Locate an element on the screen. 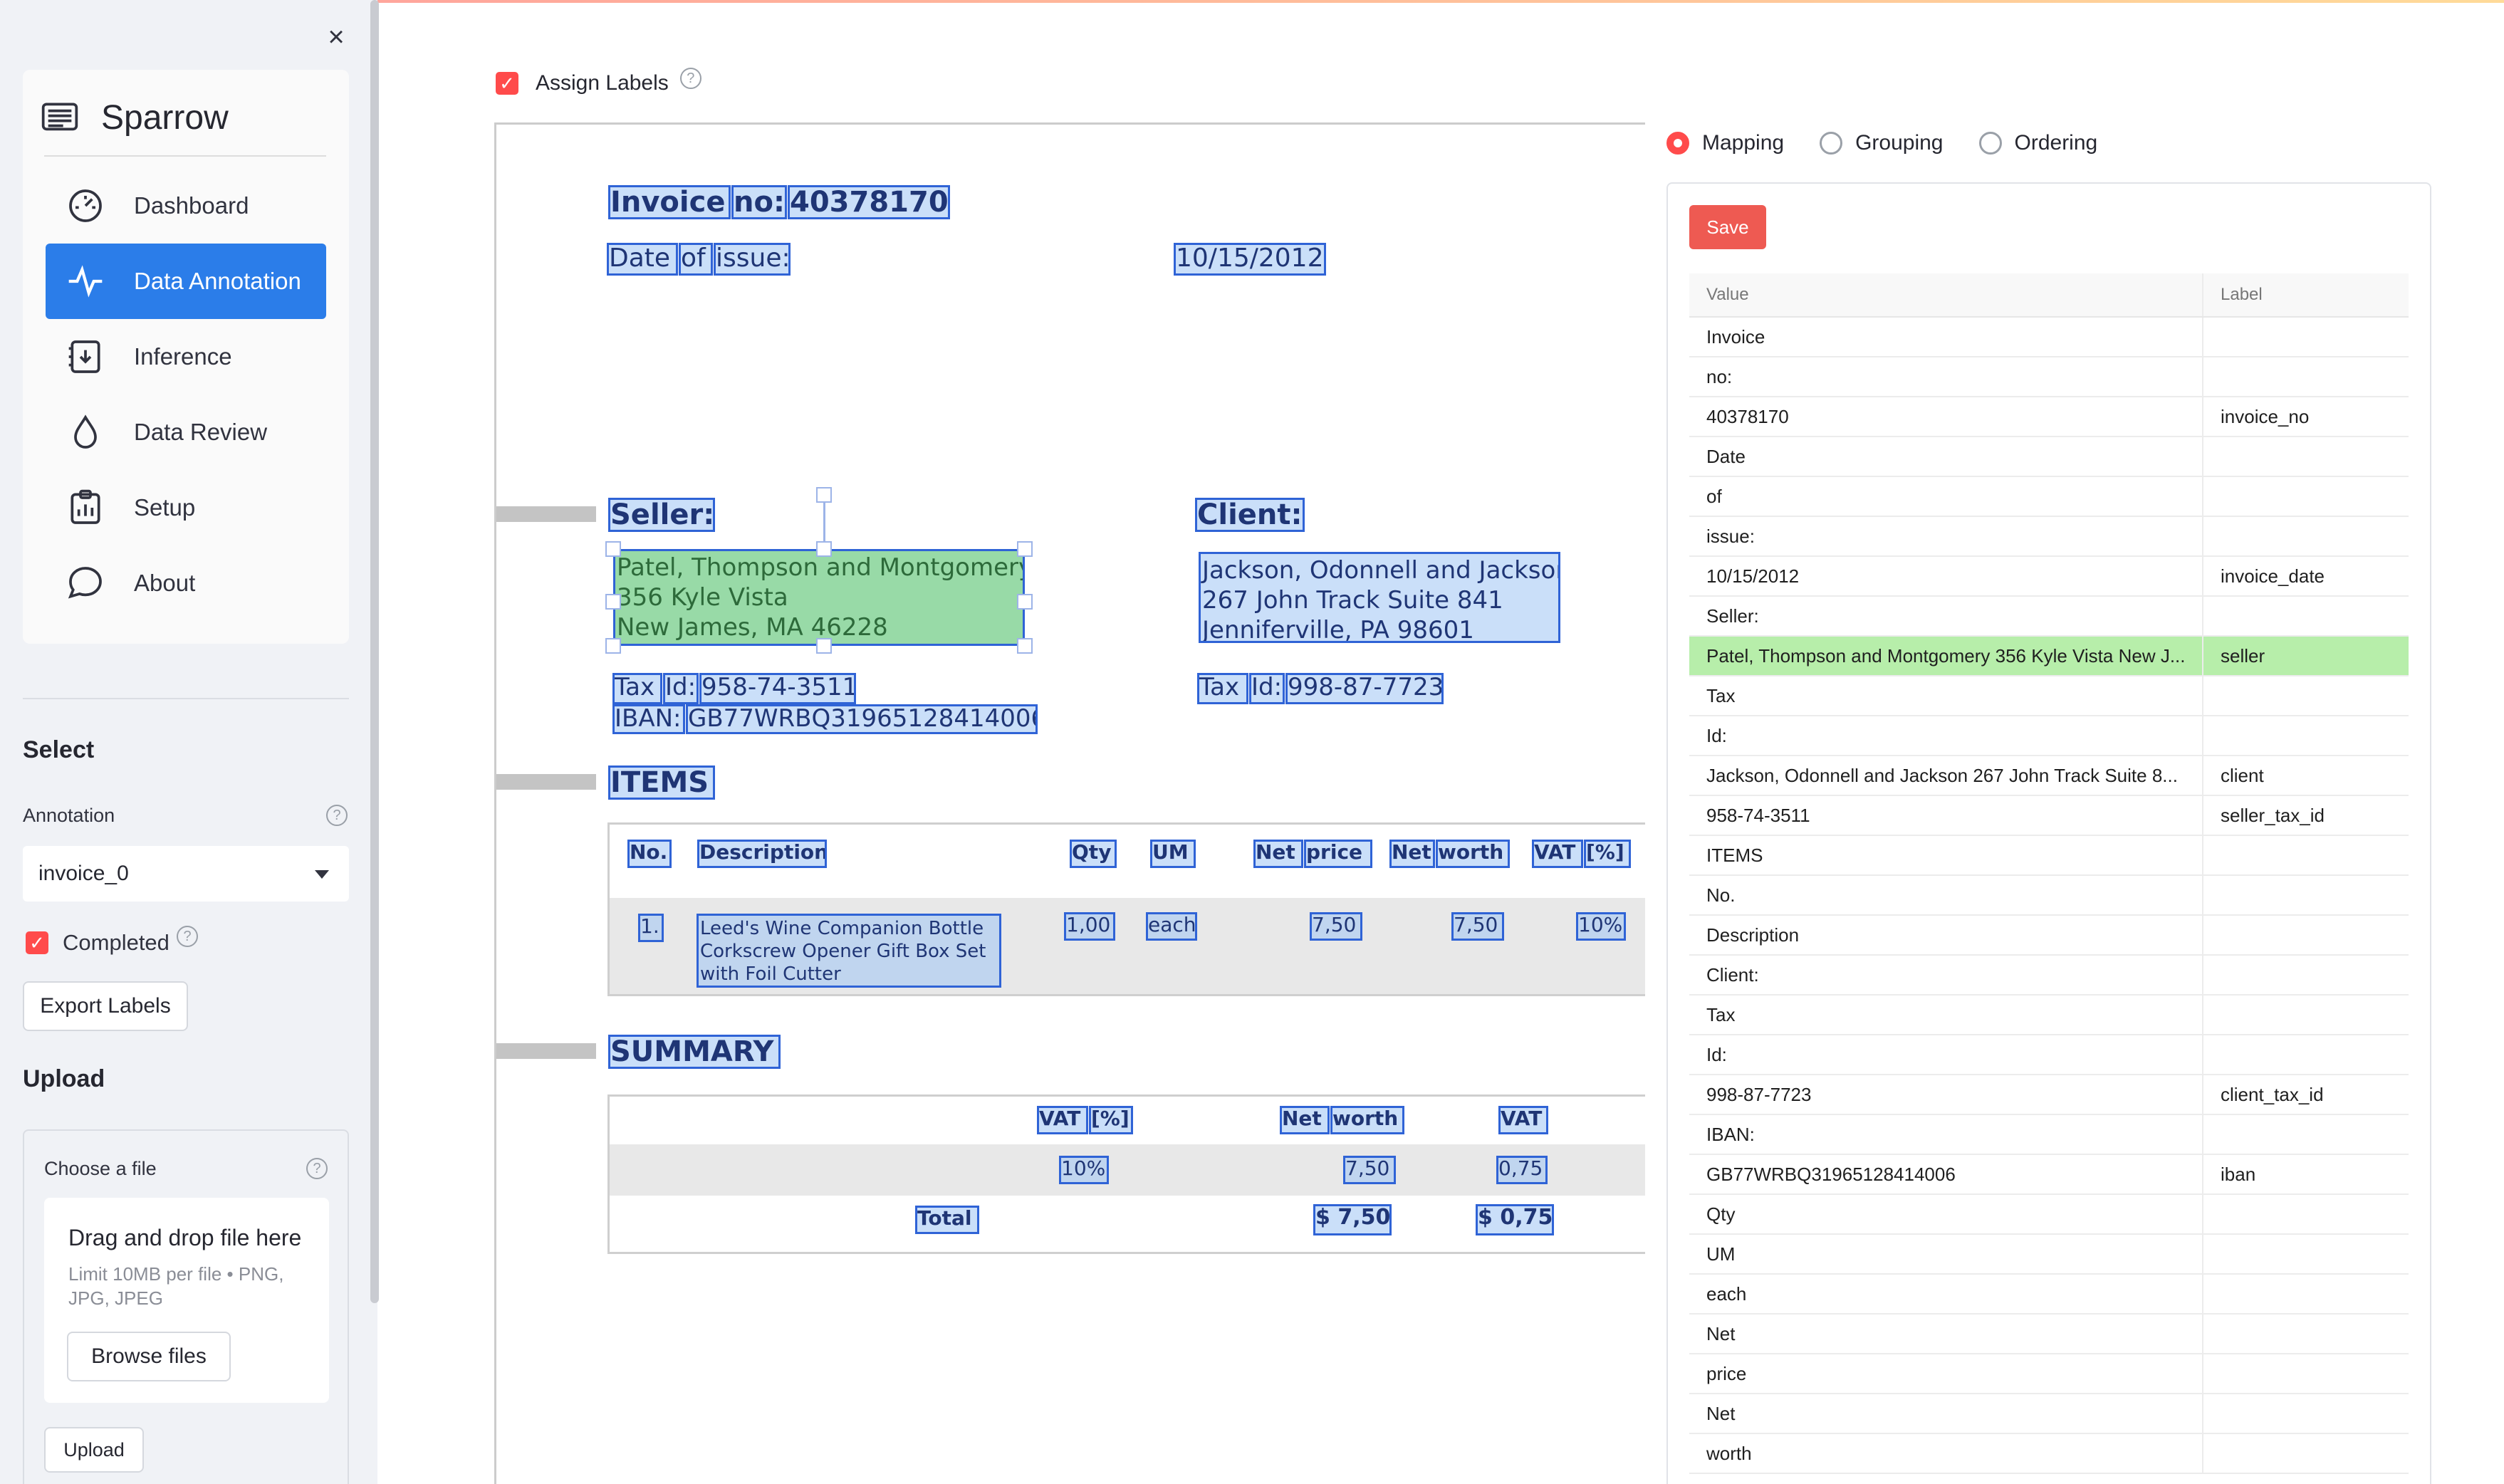 The height and width of the screenshot is (1484, 2504). nav-inference: Inference is located at coordinates (186, 356).